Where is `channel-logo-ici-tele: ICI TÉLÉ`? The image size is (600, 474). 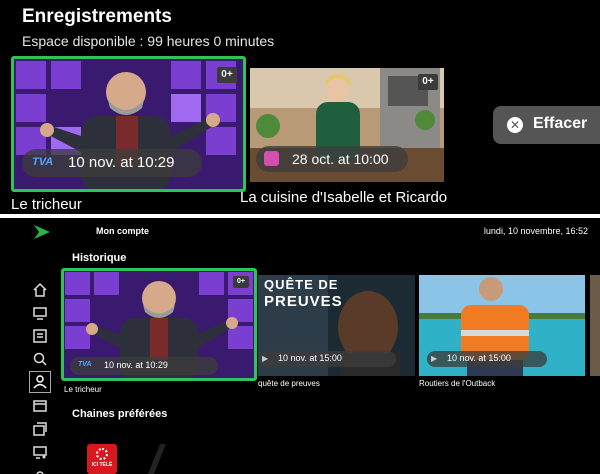
channel-logo-ici-tele: ICI TÉLÉ is located at coordinates (102, 465).